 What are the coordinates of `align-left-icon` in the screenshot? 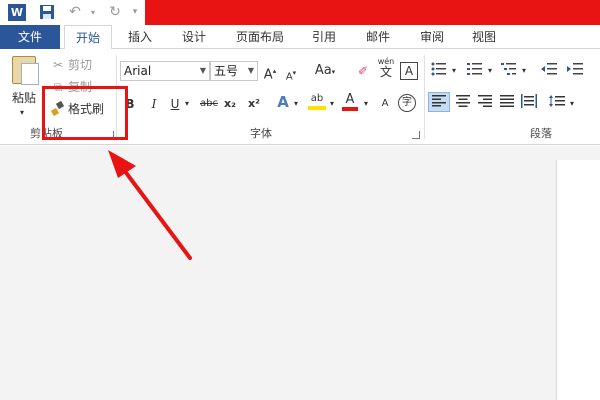 It's located at (439, 102).